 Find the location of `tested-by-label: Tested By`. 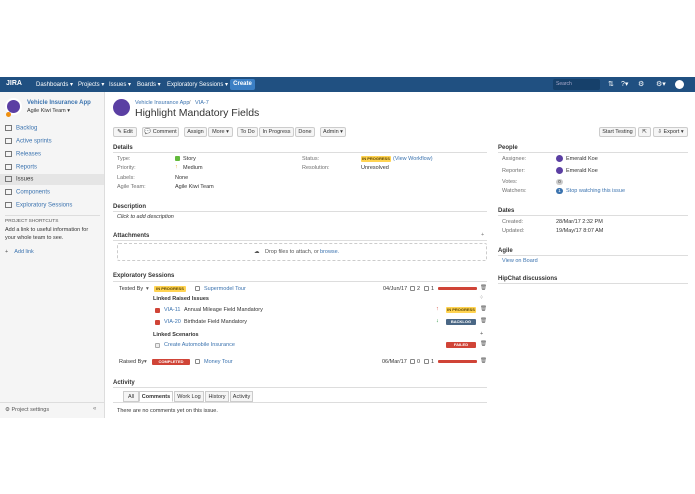

tested-by-label: Tested By is located at coordinates (131, 289).